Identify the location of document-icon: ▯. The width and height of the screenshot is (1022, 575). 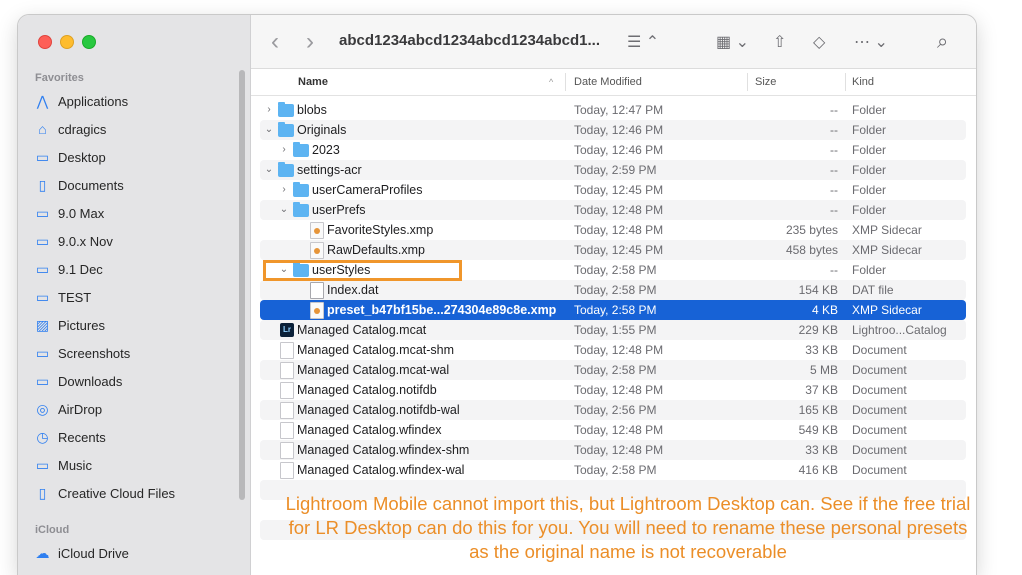
(42, 184).